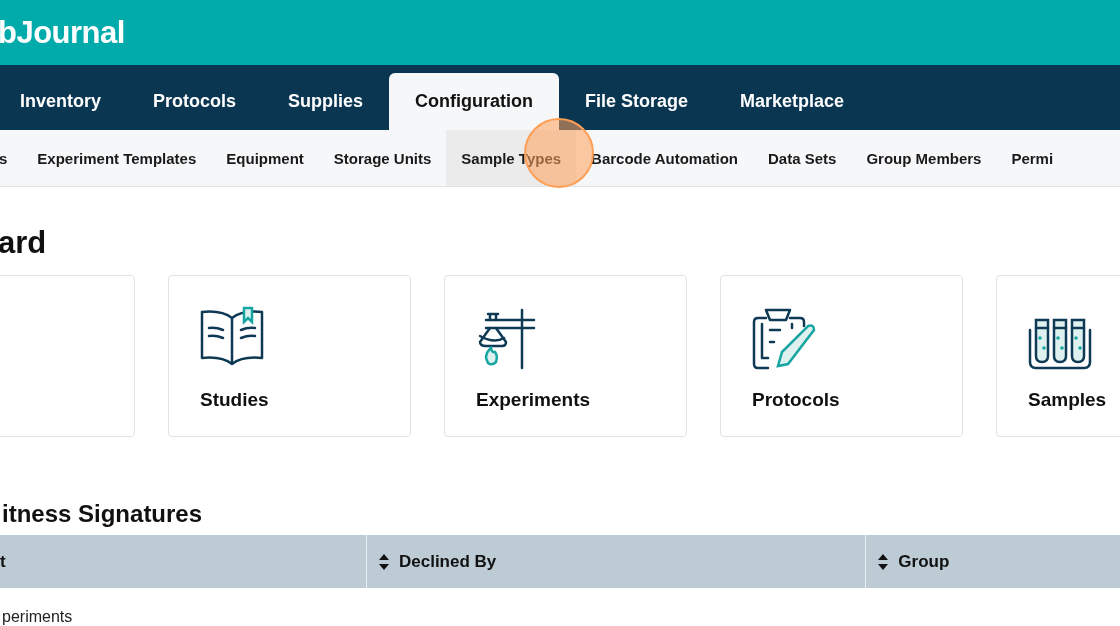 The width and height of the screenshot is (1120, 626). Describe the element at coordinates (195, 101) in the screenshot. I see `nav-tab: Protocols` at that location.